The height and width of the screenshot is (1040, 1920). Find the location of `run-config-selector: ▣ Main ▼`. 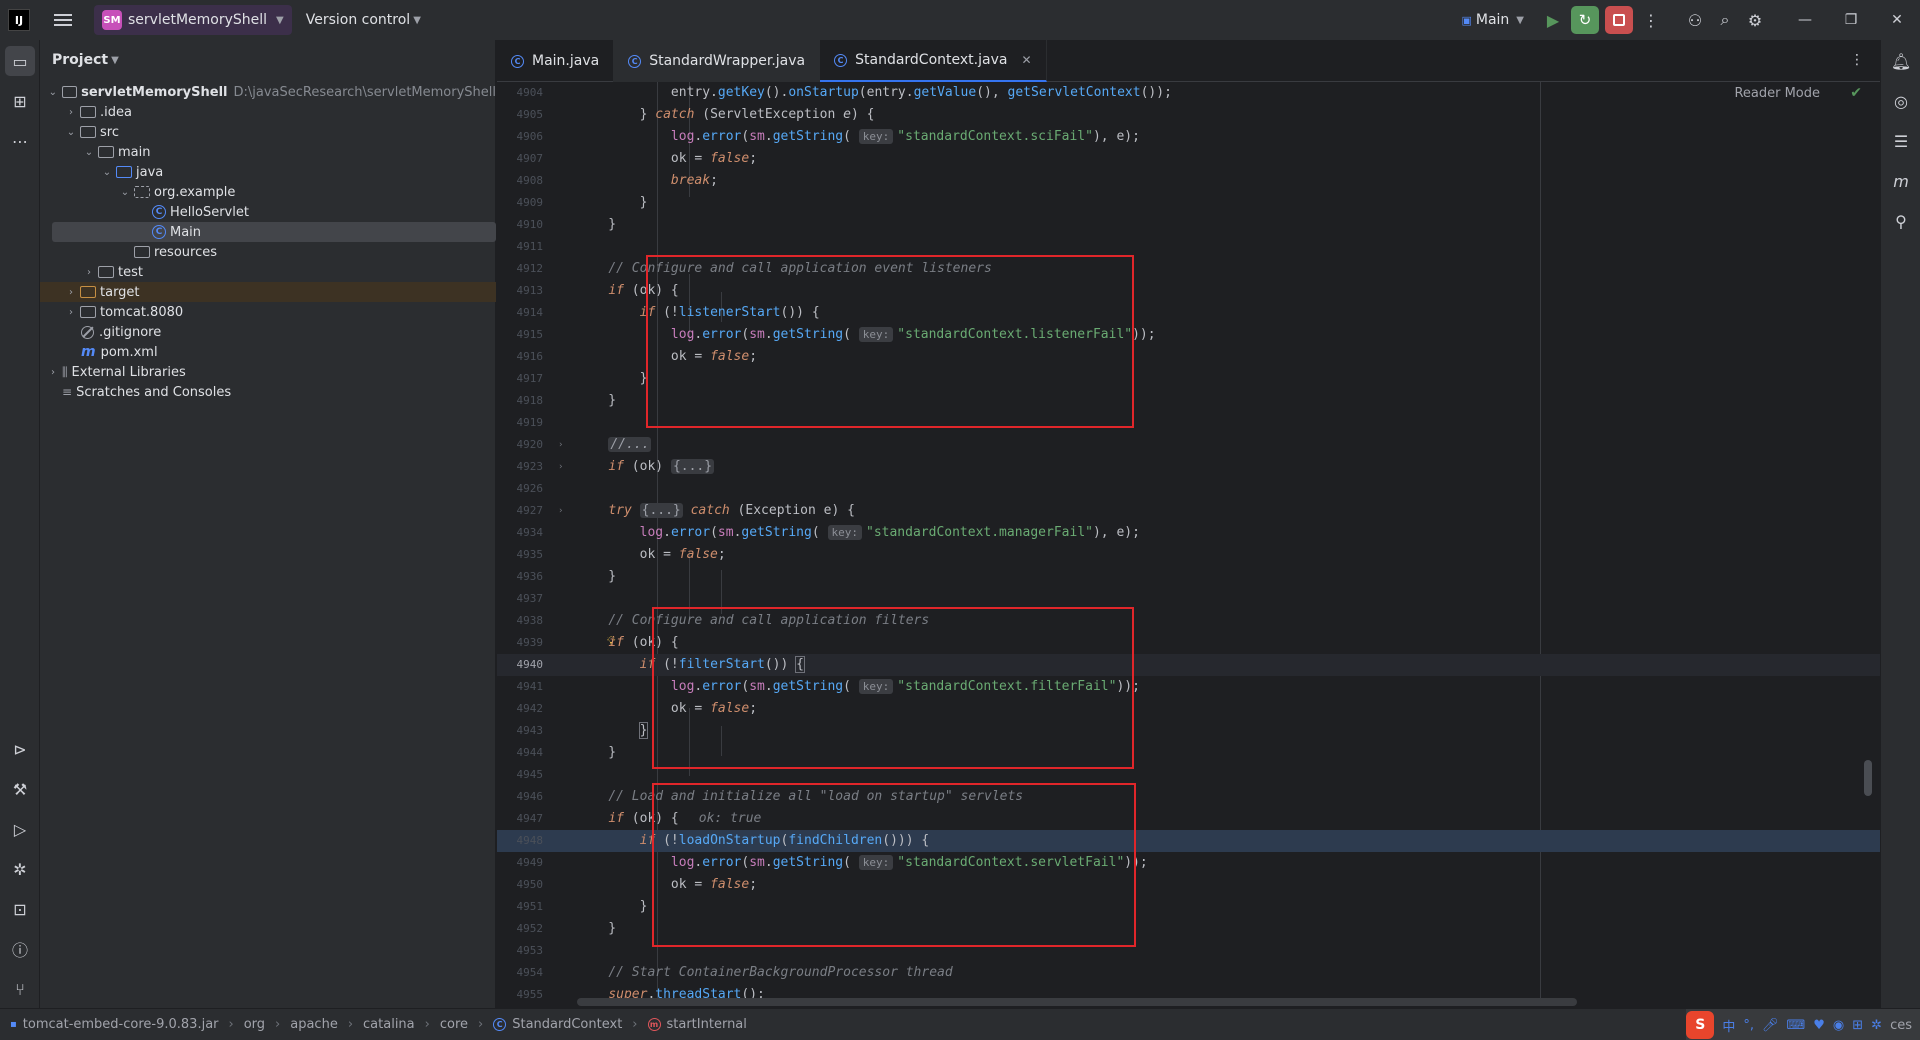

run-config-selector: ▣ Main ▼ is located at coordinates (1492, 20).